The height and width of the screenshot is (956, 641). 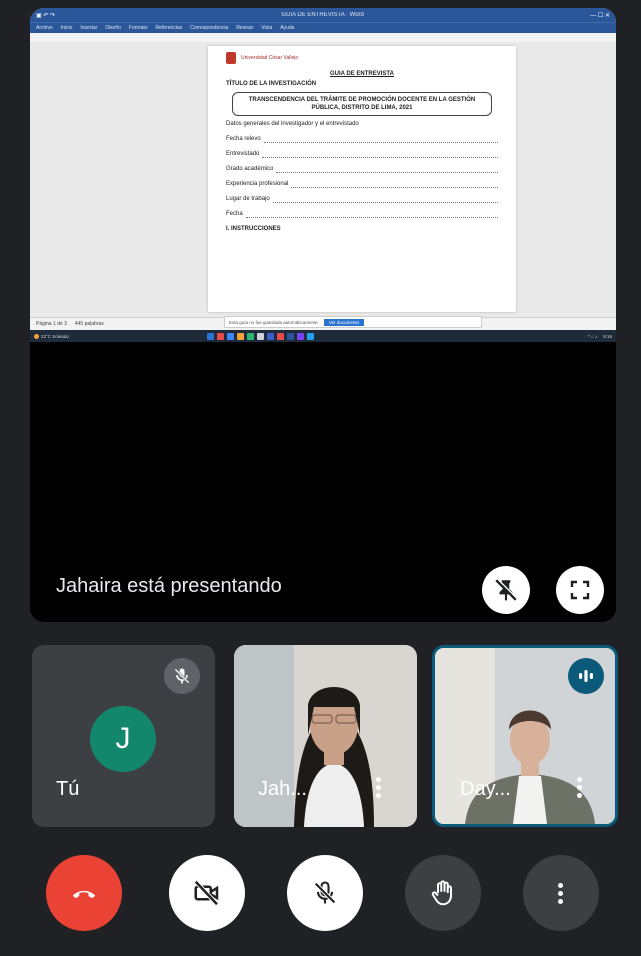 I want to click on hangup-button, so click(x=84, y=893).